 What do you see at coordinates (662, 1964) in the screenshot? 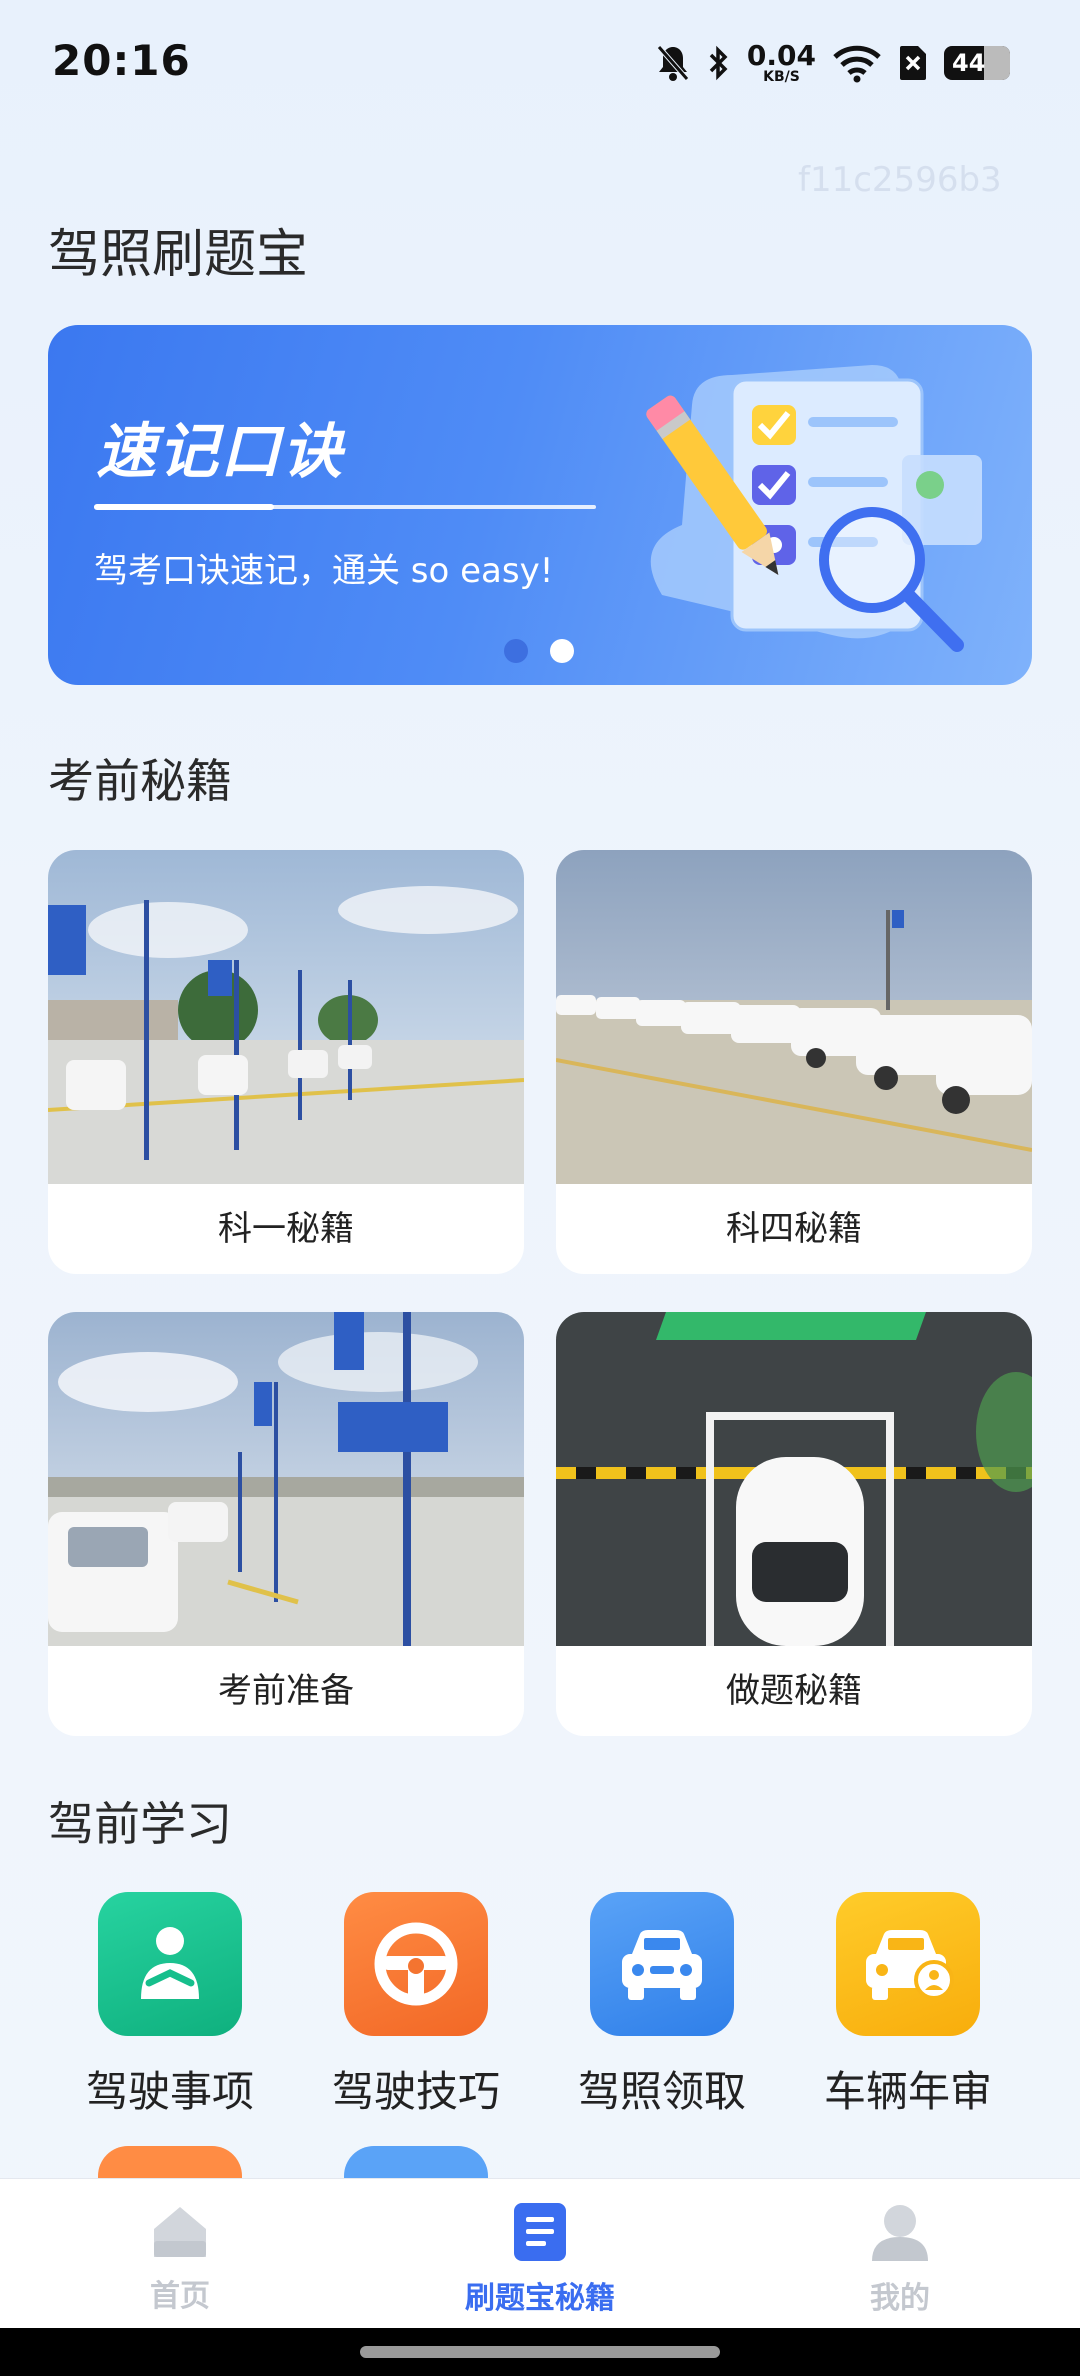
I see `car-front-icon` at bounding box center [662, 1964].